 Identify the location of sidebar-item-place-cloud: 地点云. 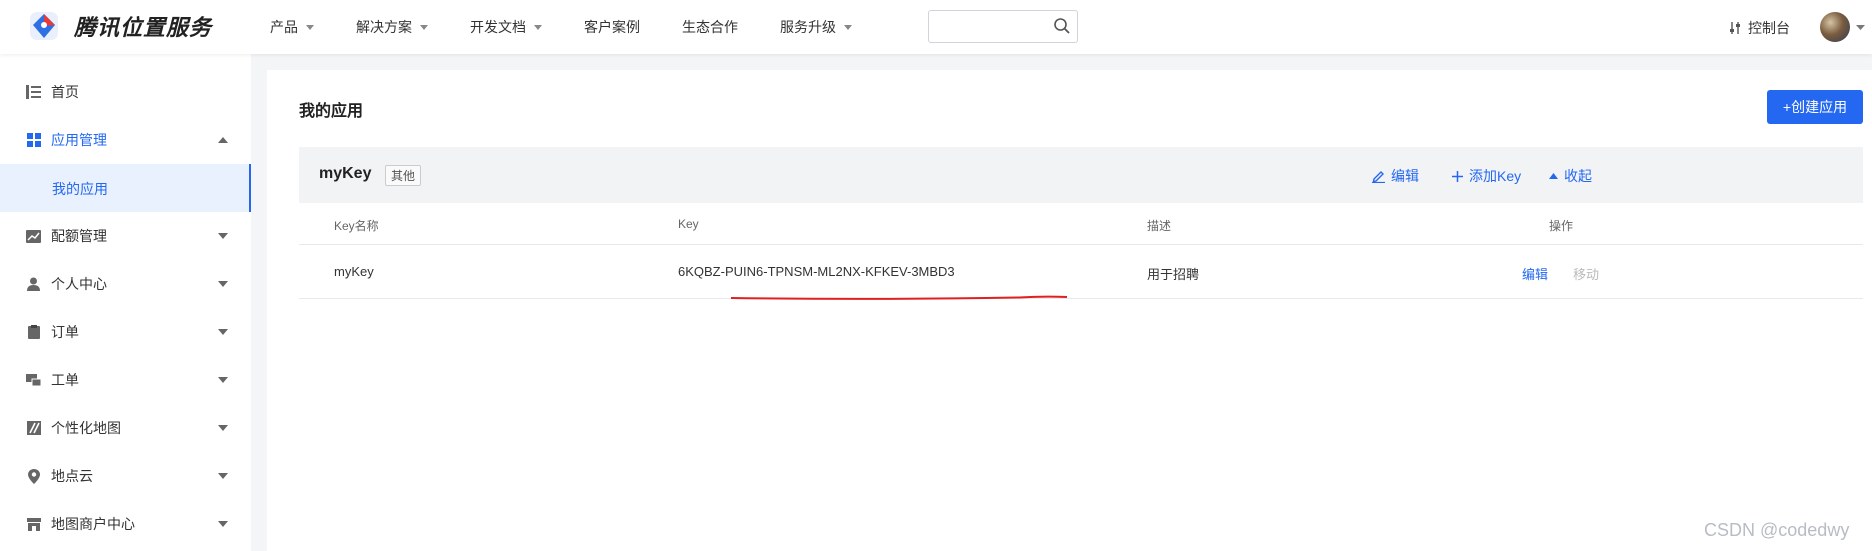
(125, 476).